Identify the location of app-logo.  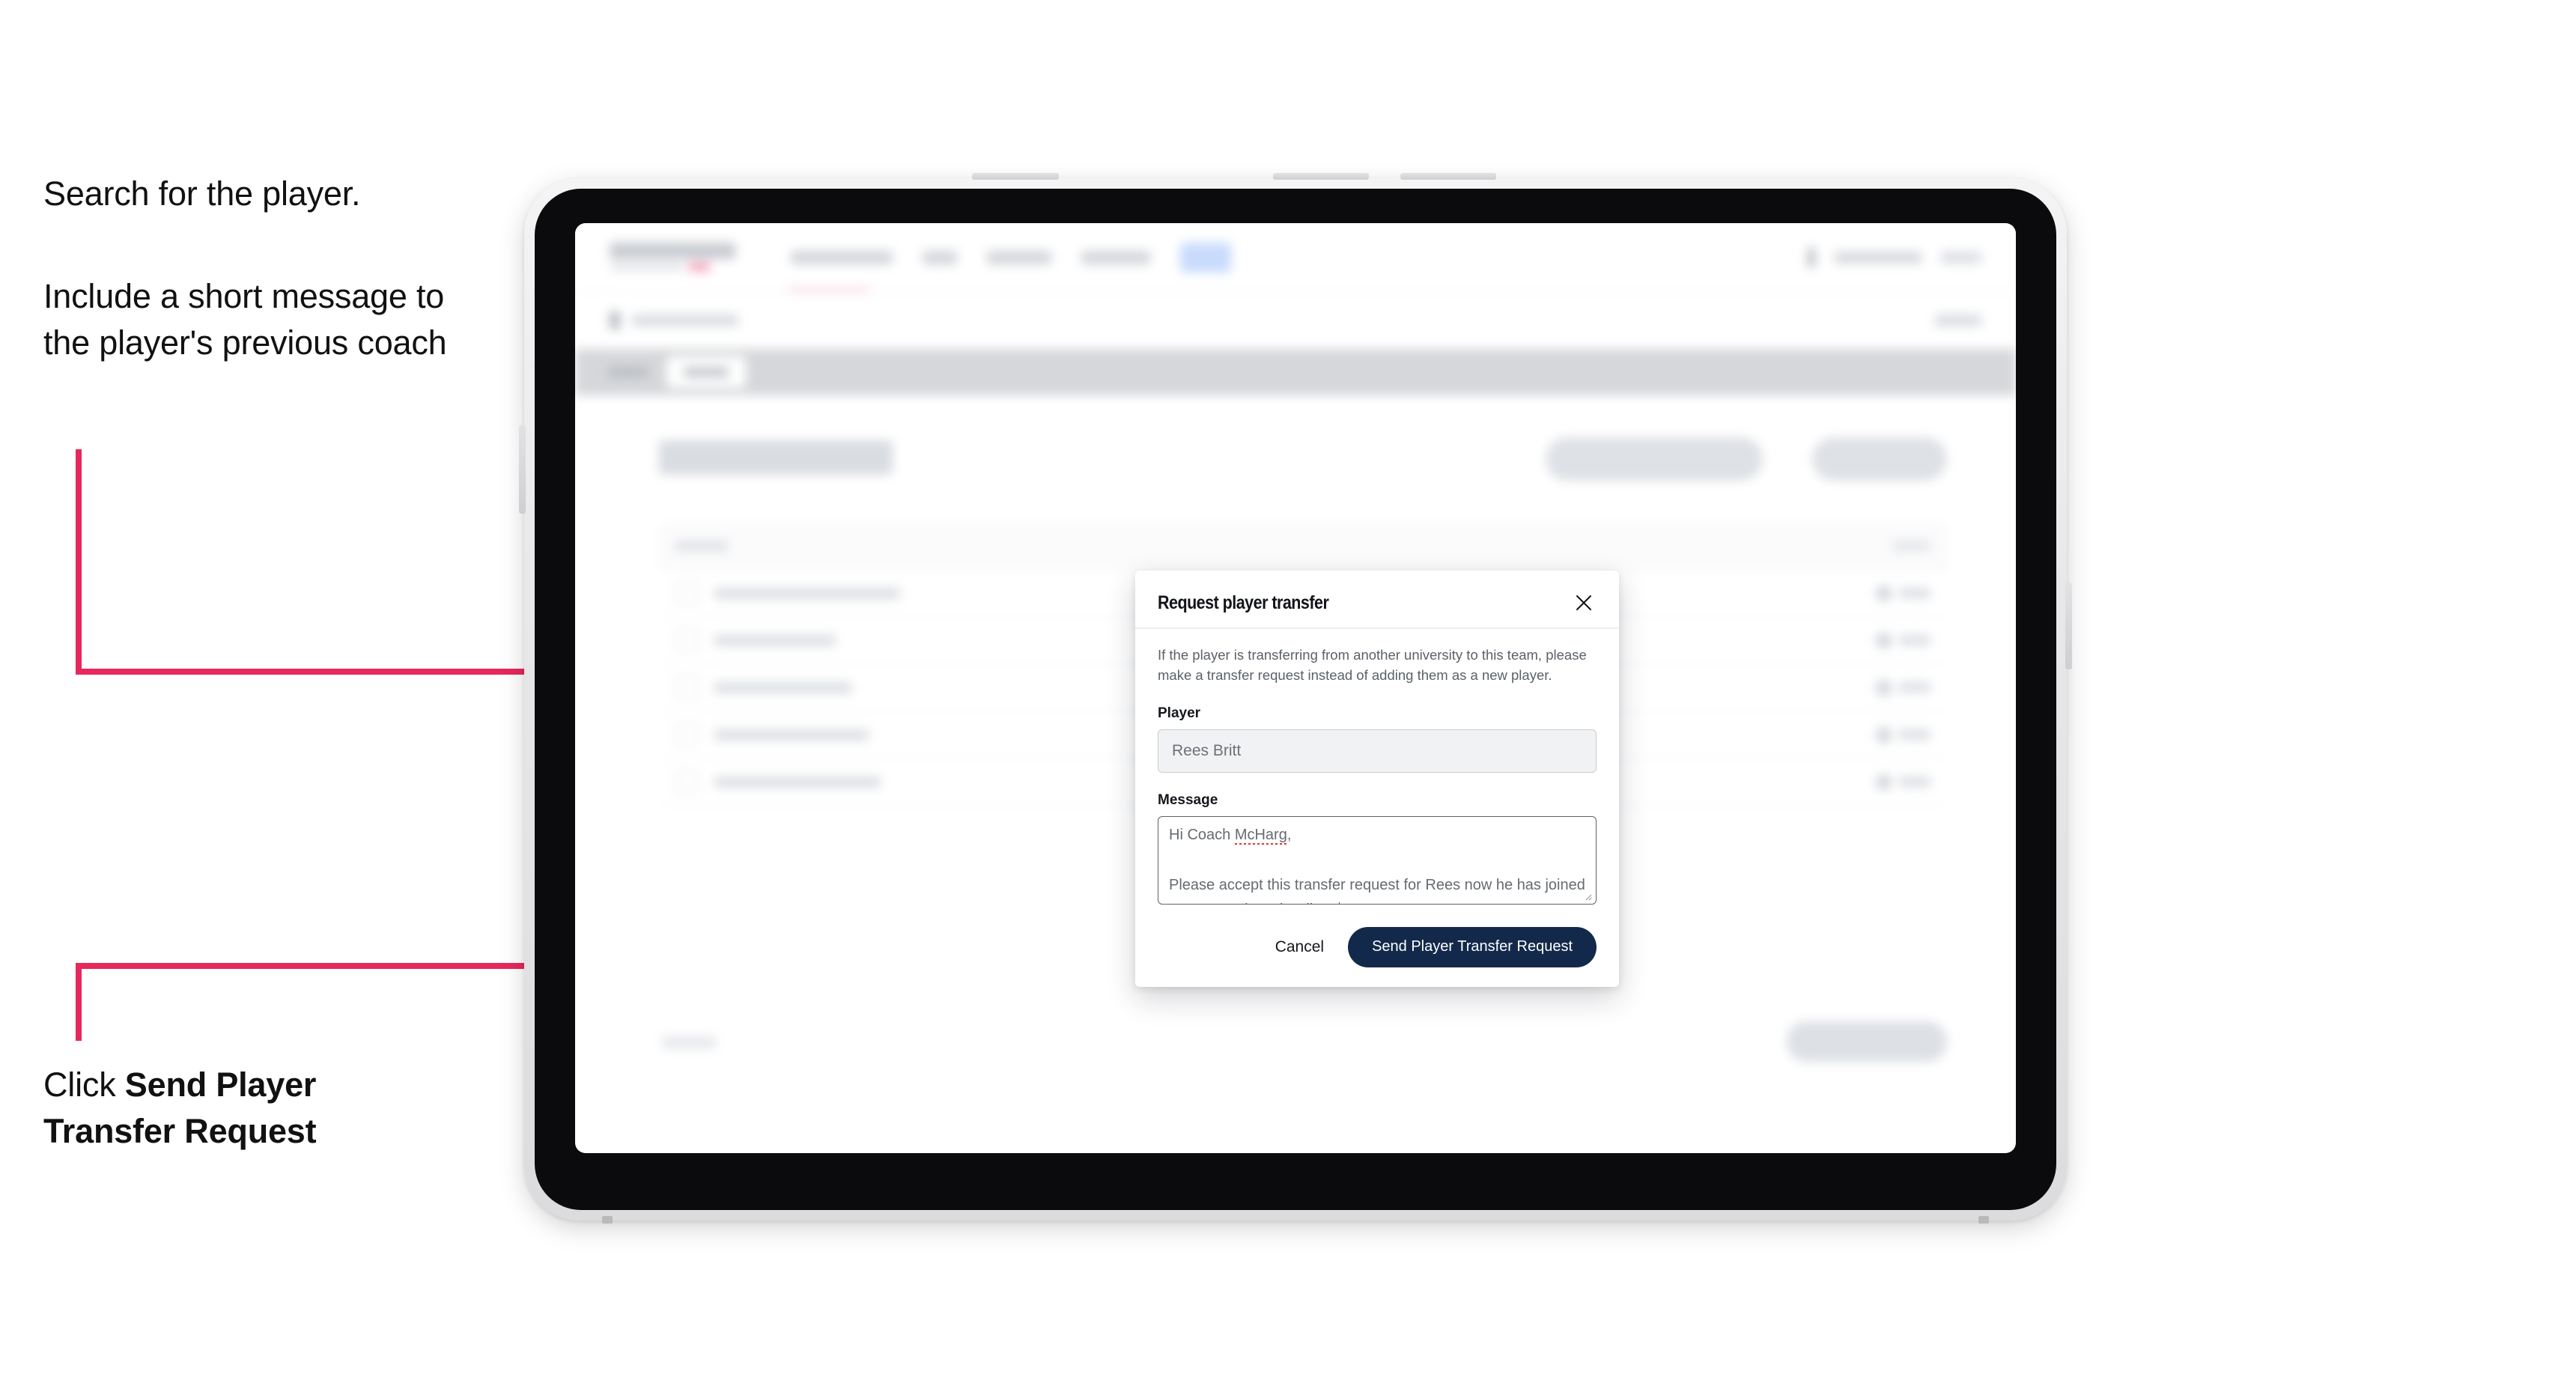
(675, 257).